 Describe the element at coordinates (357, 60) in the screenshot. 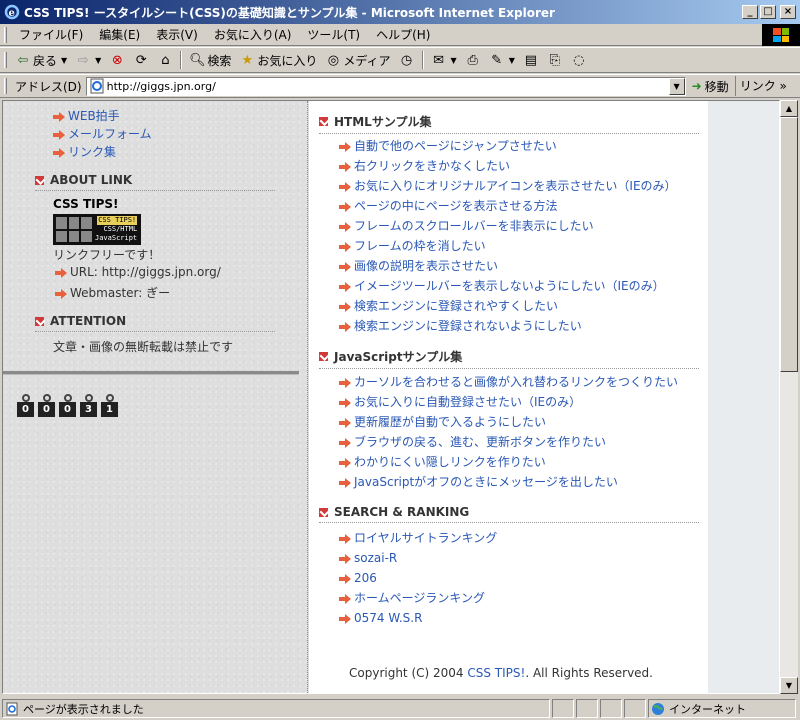

I see `media-button: ◎ メディア` at that location.